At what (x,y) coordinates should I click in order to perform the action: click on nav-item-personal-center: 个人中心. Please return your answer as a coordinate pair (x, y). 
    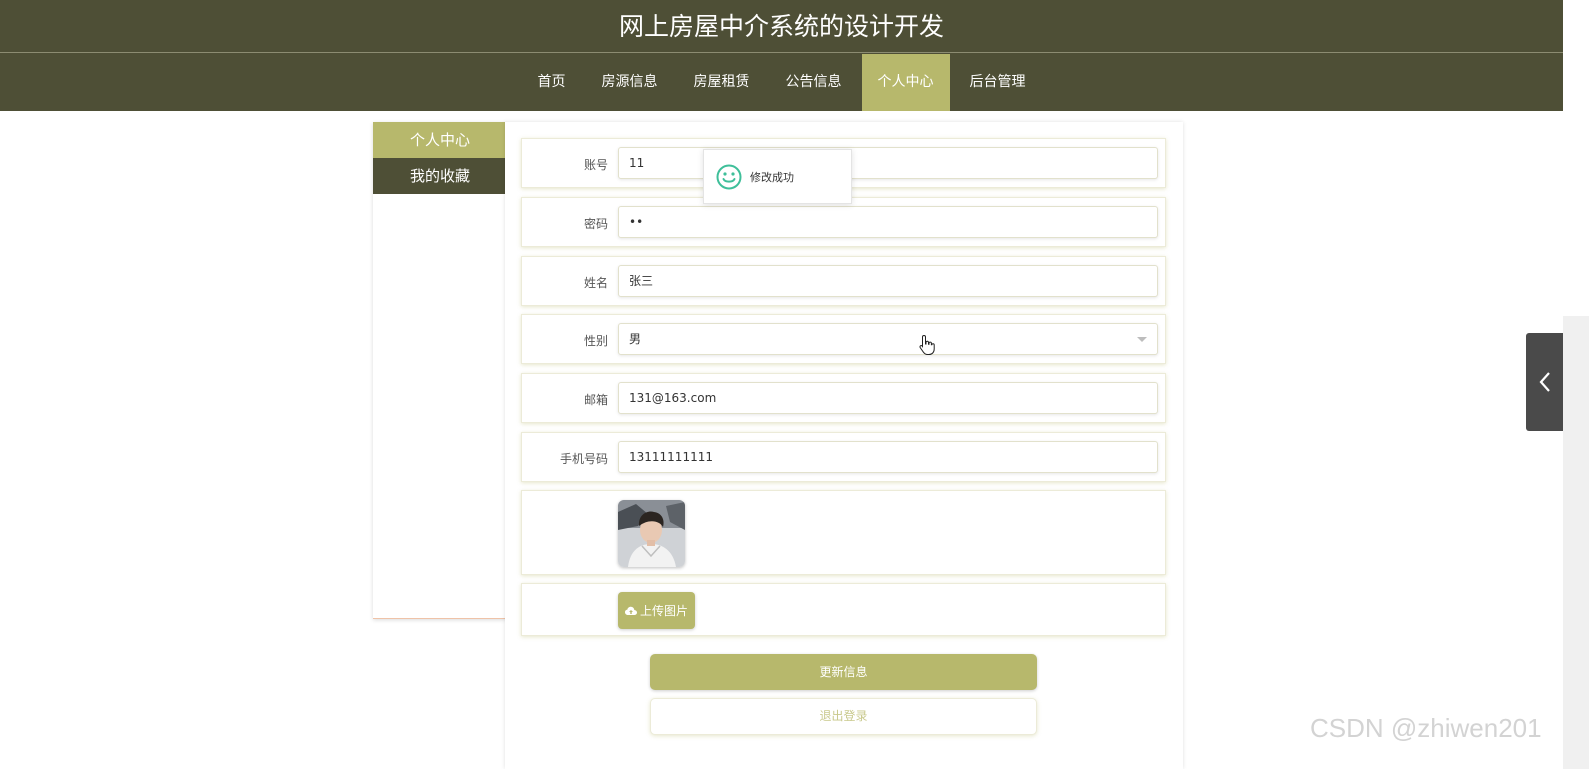
    Looking at the image, I should click on (905, 82).